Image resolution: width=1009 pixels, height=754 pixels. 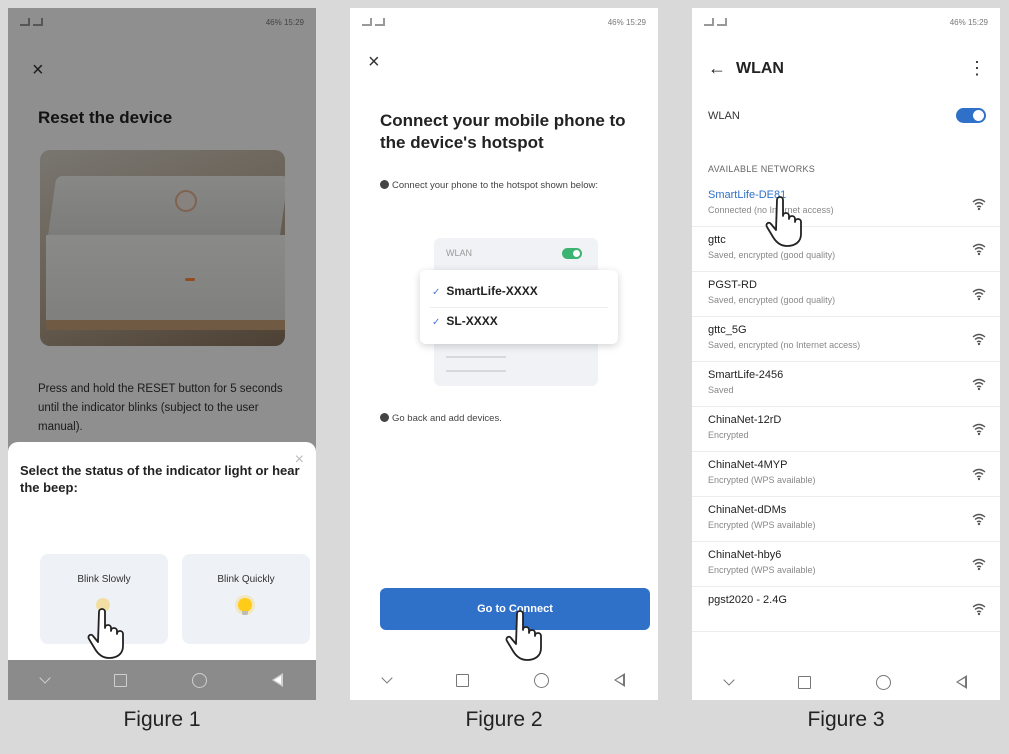 What do you see at coordinates (447, 418) in the screenshot?
I see `step-2-text: Go back and add devices.` at bounding box center [447, 418].